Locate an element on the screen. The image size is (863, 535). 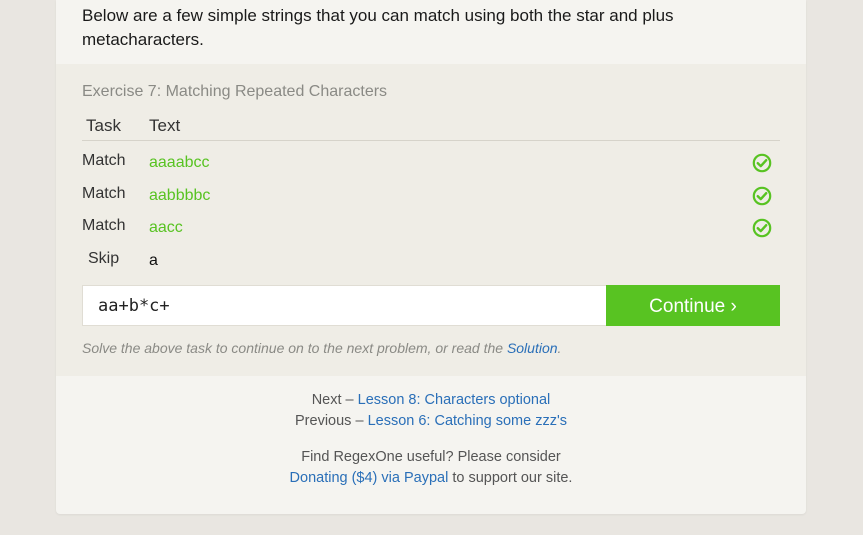
useful-text: Find RegexOne useful? Please consider is located at coordinates (431, 457).